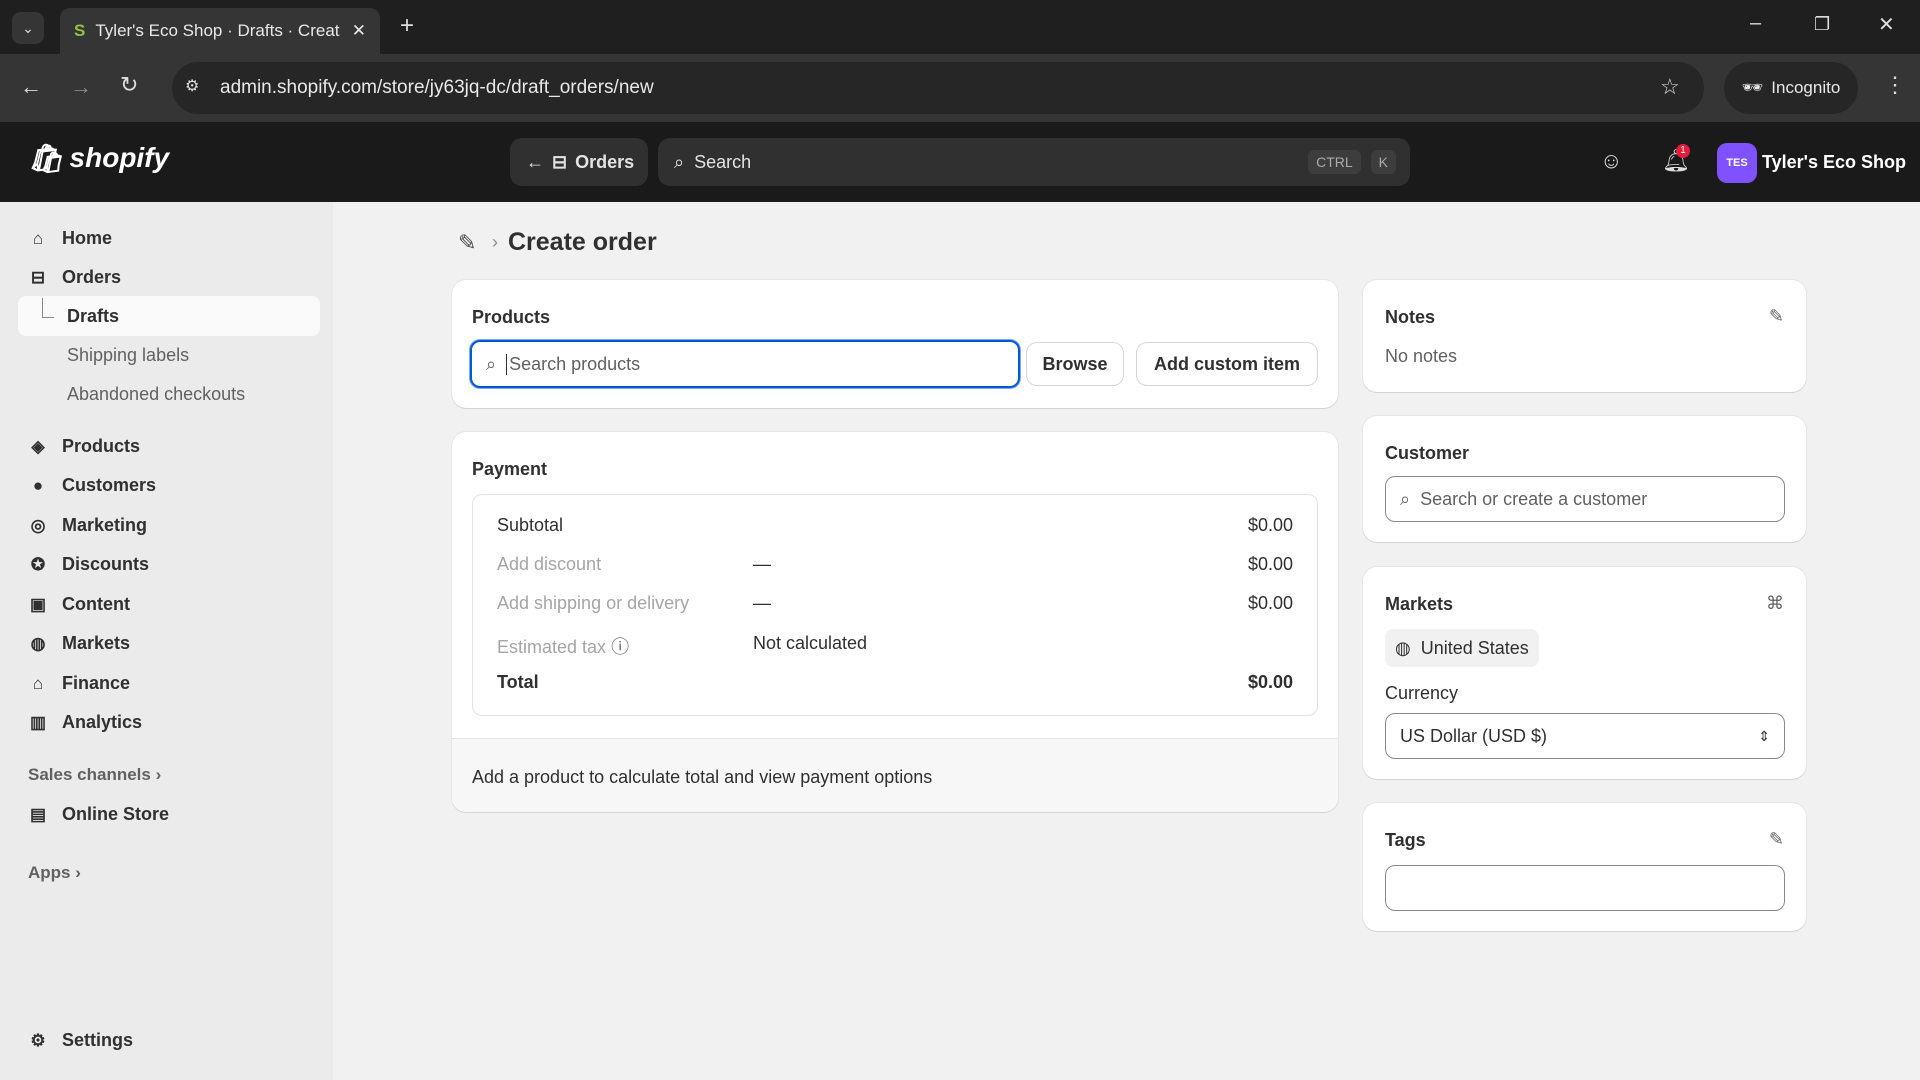 The width and height of the screenshot is (1920, 1080). Describe the element at coordinates (359, 31) in the screenshot. I see `close-tab-icon: ✕` at that location.